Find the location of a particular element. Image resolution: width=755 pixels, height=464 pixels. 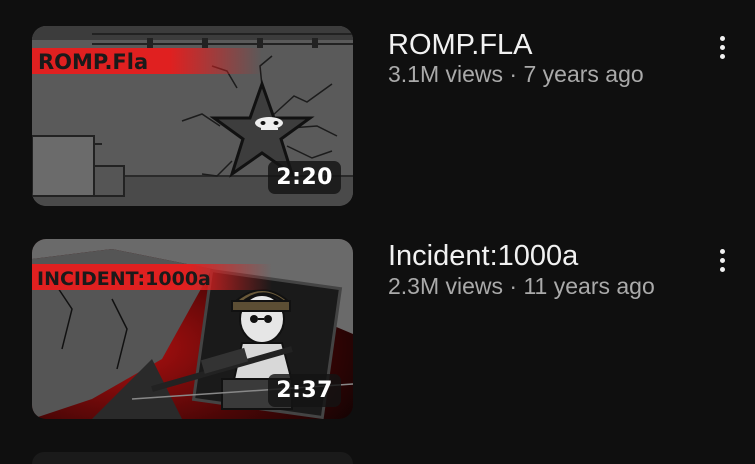

video-meta: 2.3M views · 11 years ago is located at coordinates (521, 286).